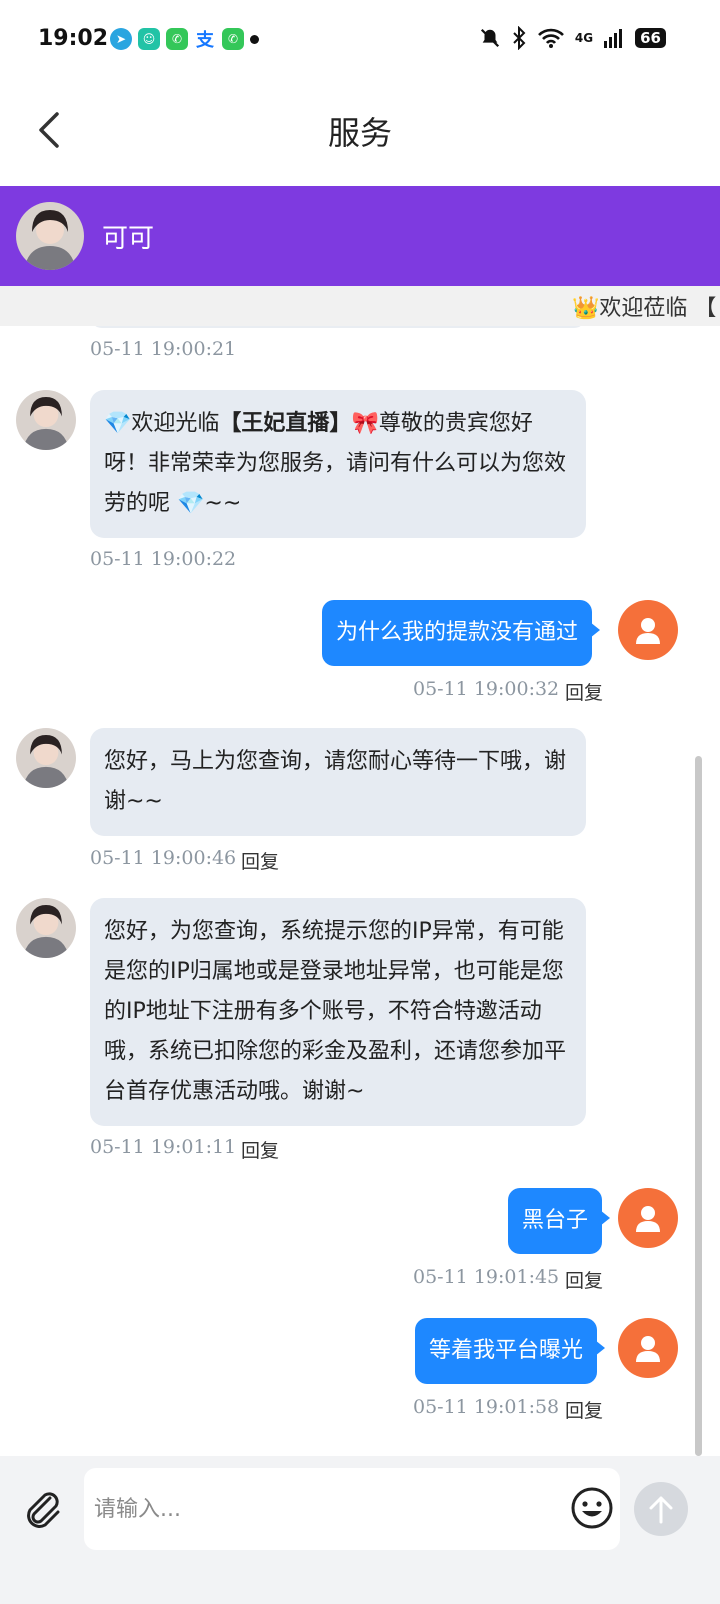  I want to click on app-notification-icon: ☺, so click(149, 39).